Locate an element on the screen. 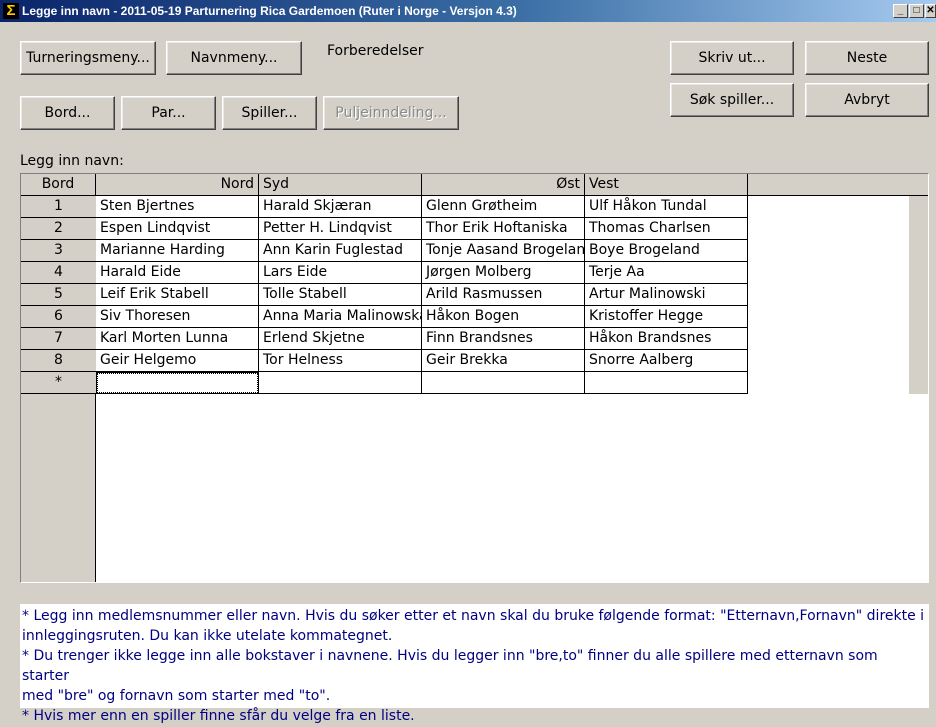  forberedelser-label: Forberedelser is located at coordinates (375, 51).